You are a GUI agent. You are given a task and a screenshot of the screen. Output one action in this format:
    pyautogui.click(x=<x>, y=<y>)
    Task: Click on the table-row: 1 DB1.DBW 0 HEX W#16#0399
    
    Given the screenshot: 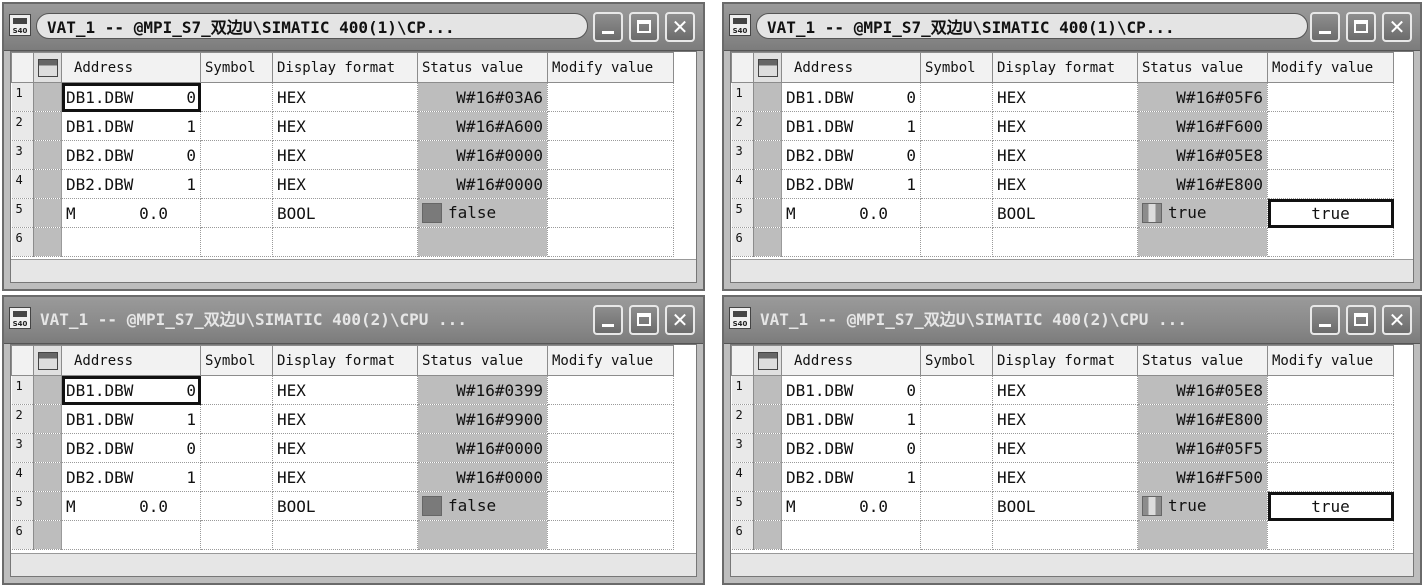 What is the action you would take?
    pyautogui.click(x=342, y=390)
    